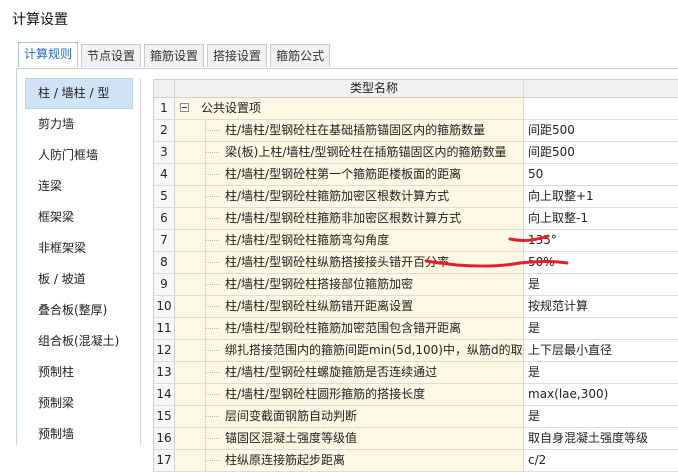 Image resolution: width=678 pixels, height=472 pixels. I want to click on row-name-cell: 柱/墙柱/型钢砼柱箍筋加密区根数计算方式, so click(349, 196).